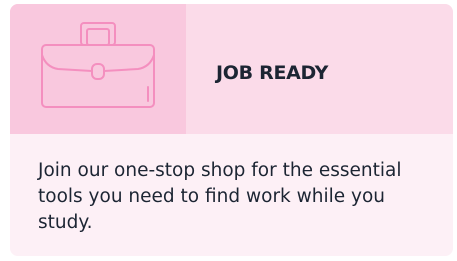 The width and height of the screenshot is (457, 261). I want to click on briefcase-icon, so click(98, 65).